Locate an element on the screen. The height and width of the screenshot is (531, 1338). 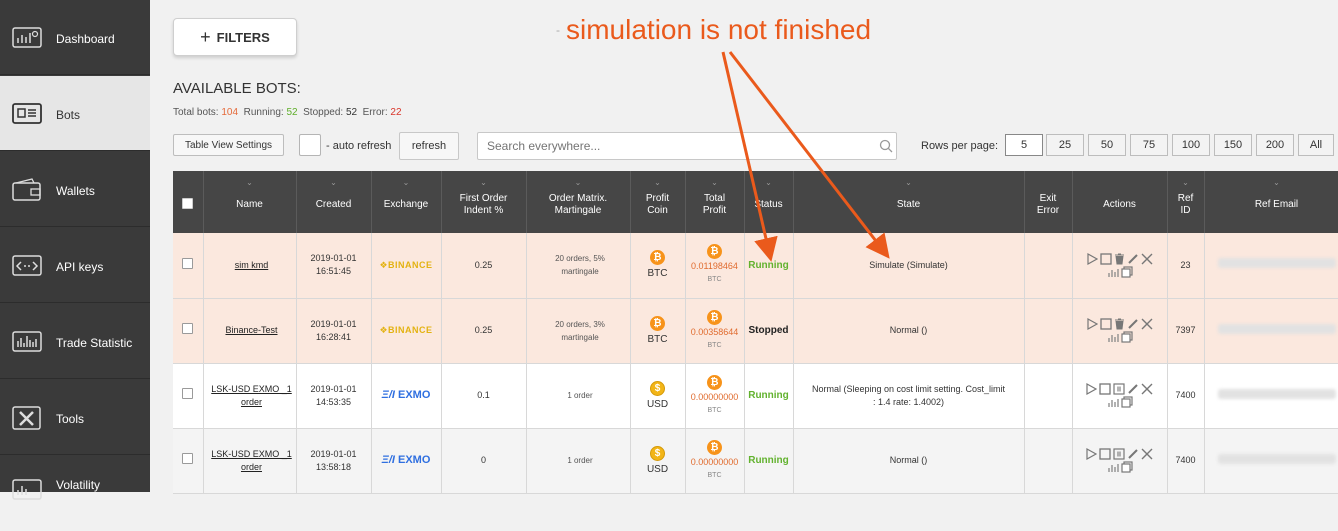
header-ref-email: ⌄ Ref Email is located at coordinates (1271, 202).